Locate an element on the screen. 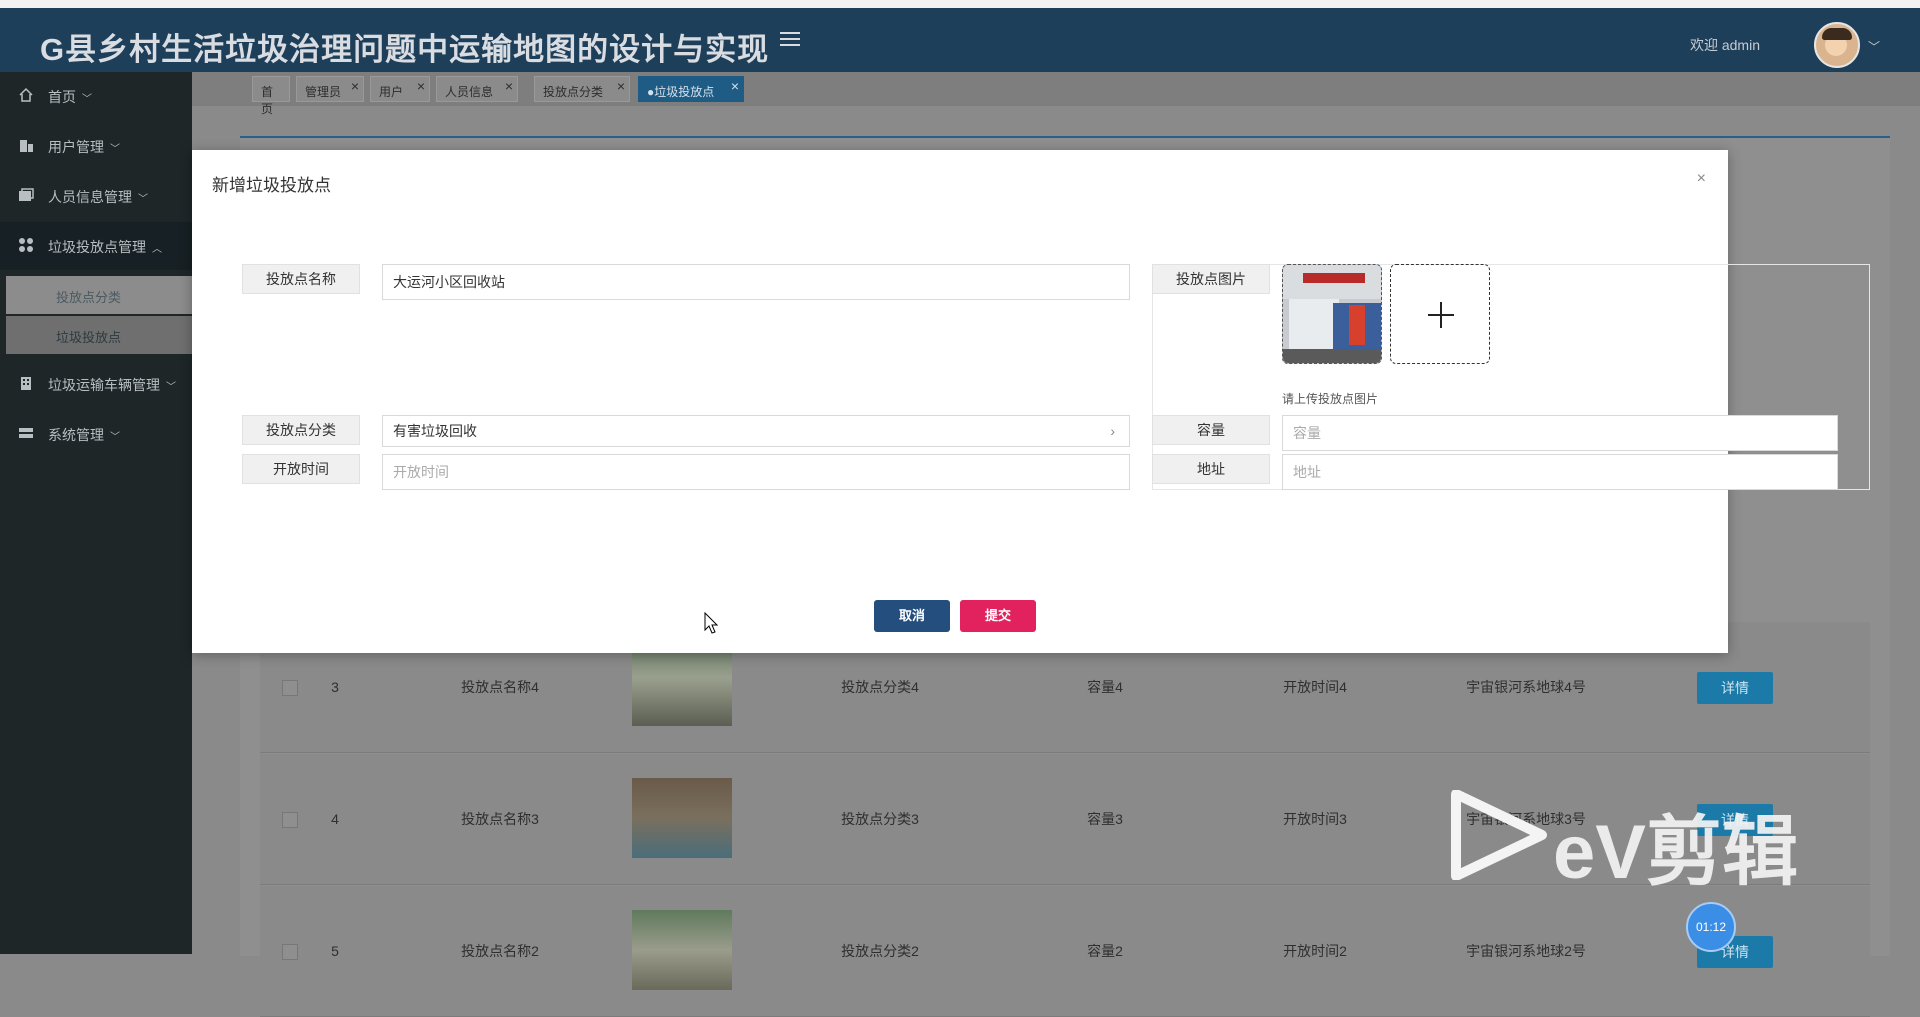 Image resolution: width=1920 pixels, height=1017 pixels. sidebar-subitem-category: 投放点分类 is located at coordinates (99, 295).